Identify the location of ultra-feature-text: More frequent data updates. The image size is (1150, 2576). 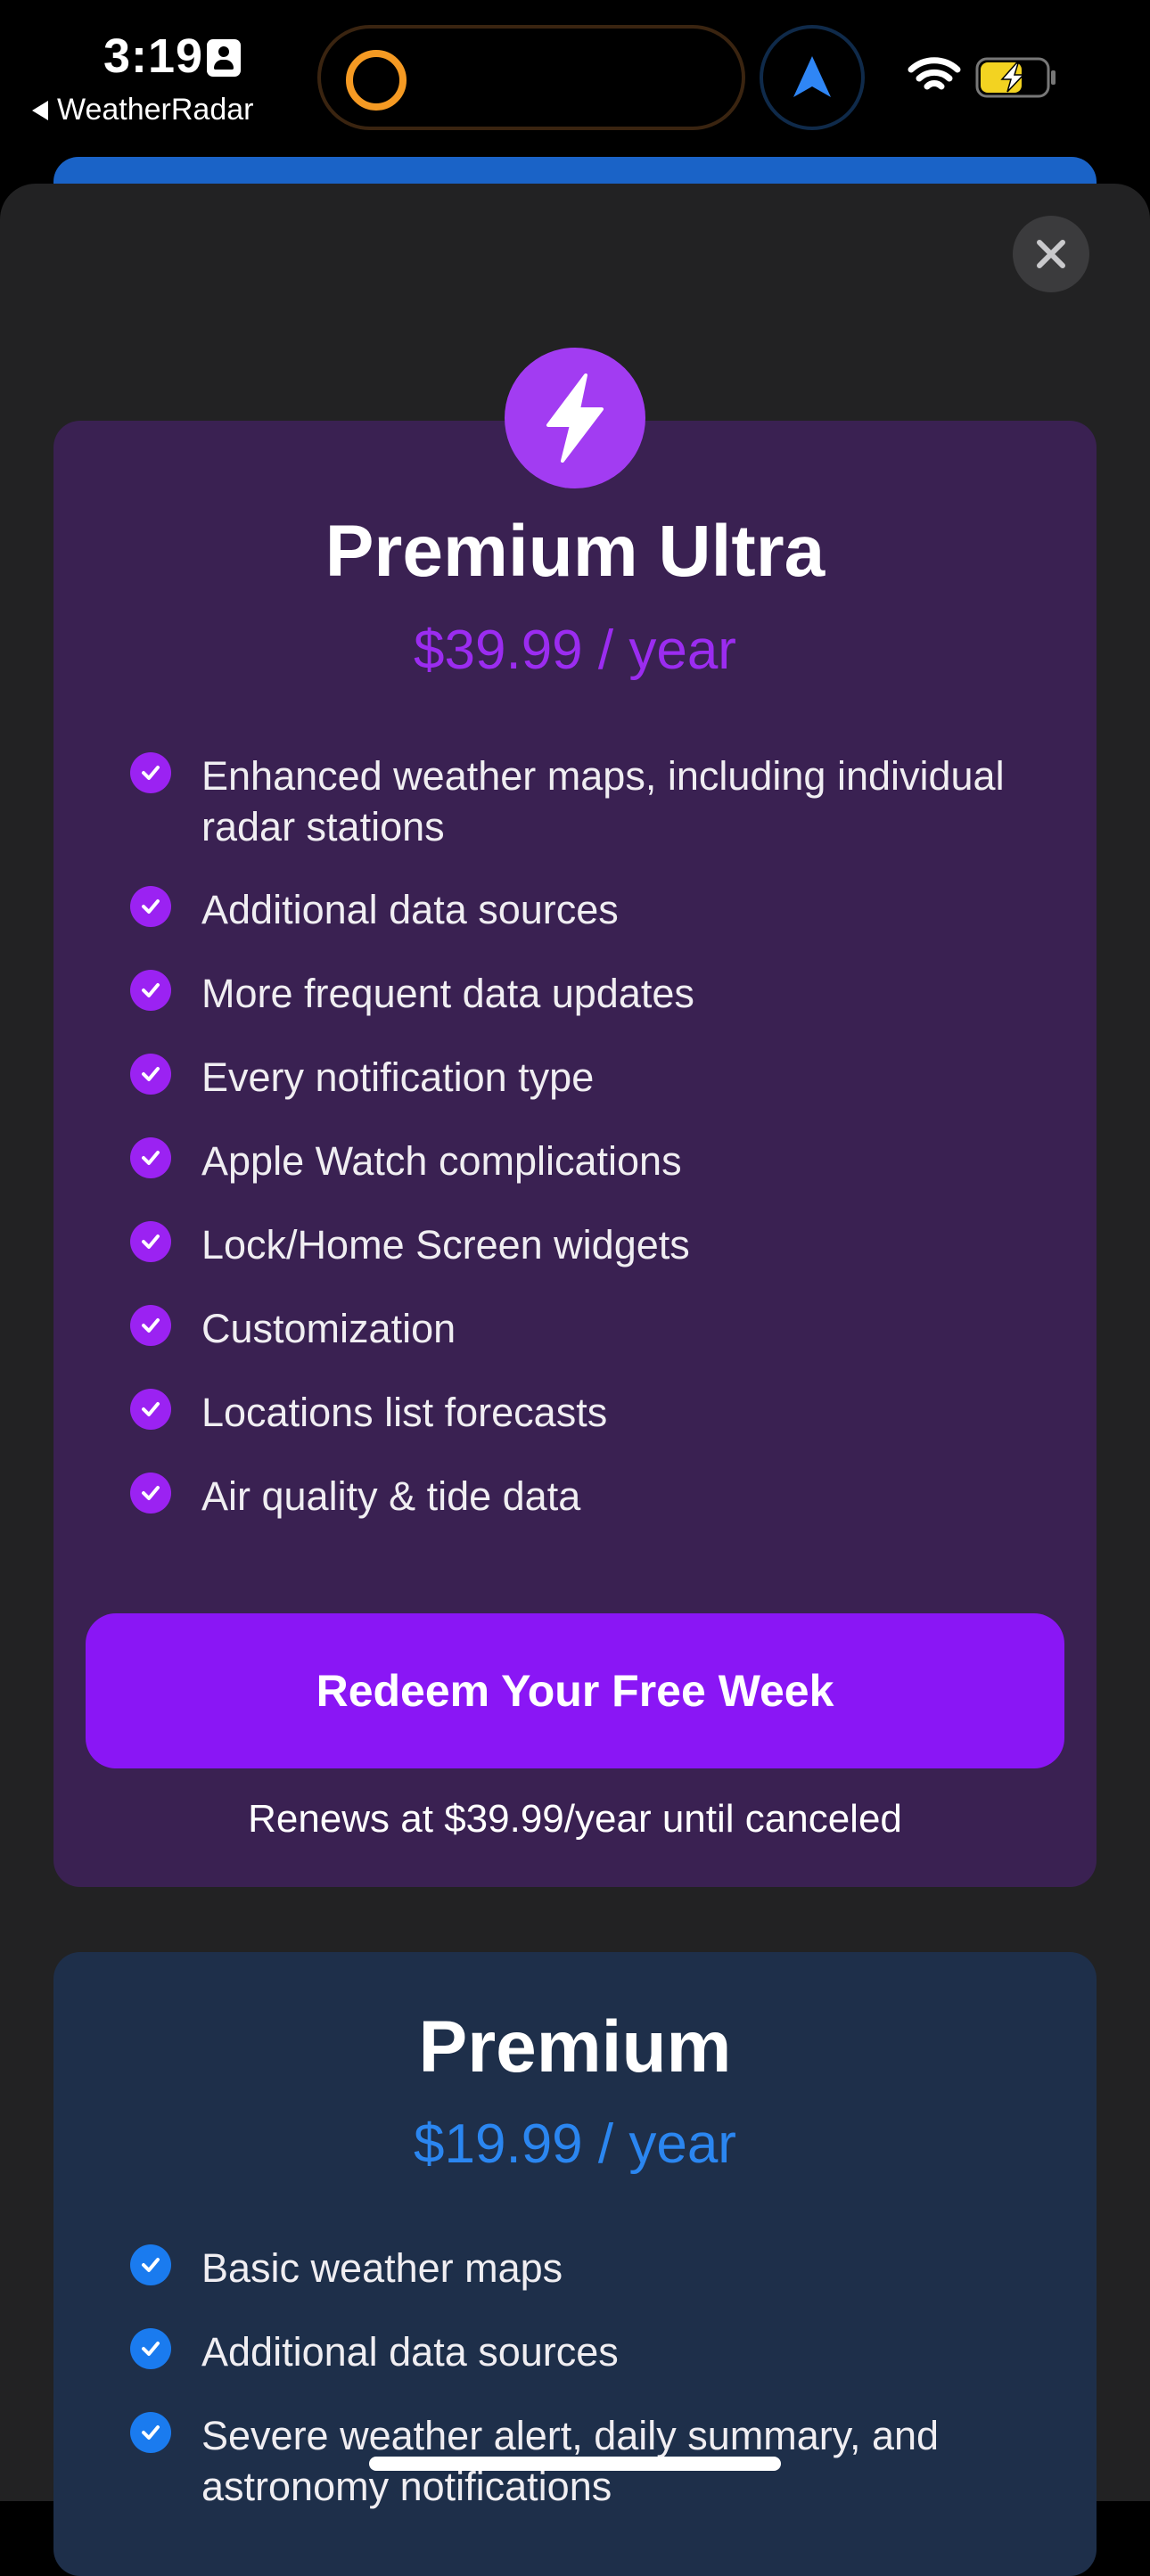
(447, 993).